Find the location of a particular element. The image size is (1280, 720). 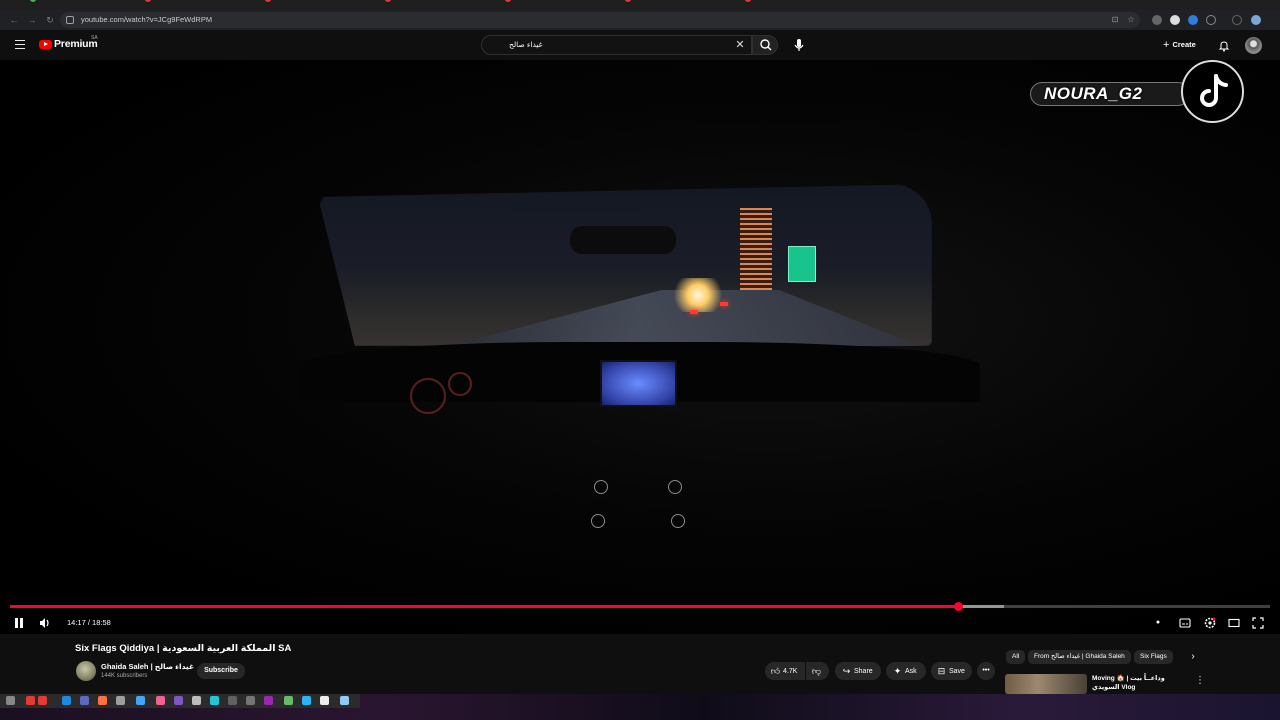

channel-name: Ghaida Saleh | غيداء صالح is located at coordinates (147, 666).